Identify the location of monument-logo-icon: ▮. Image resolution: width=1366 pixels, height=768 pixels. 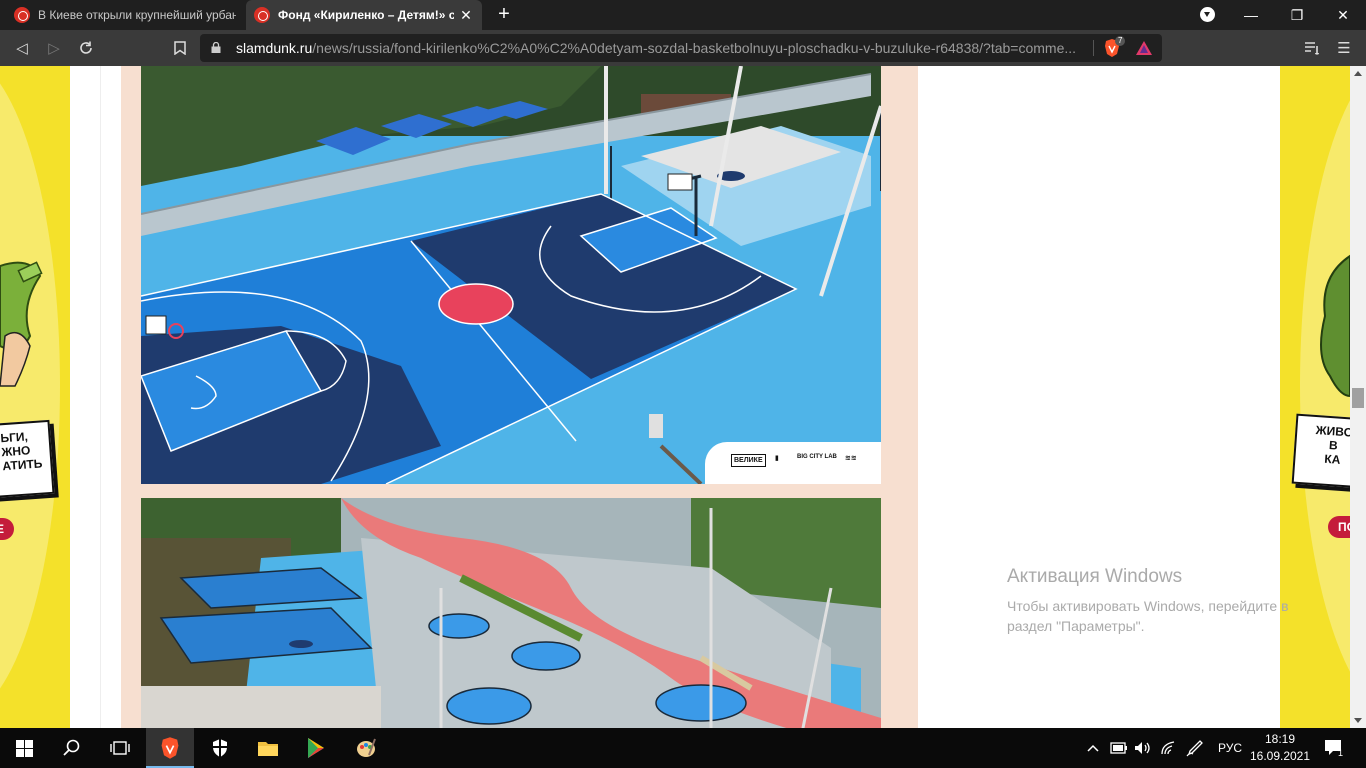
(777, 458).